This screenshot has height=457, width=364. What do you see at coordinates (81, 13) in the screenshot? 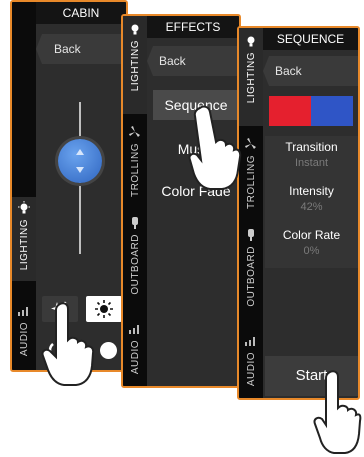
I see `cabin-title: CABIN` at bounding box center [81, 13].